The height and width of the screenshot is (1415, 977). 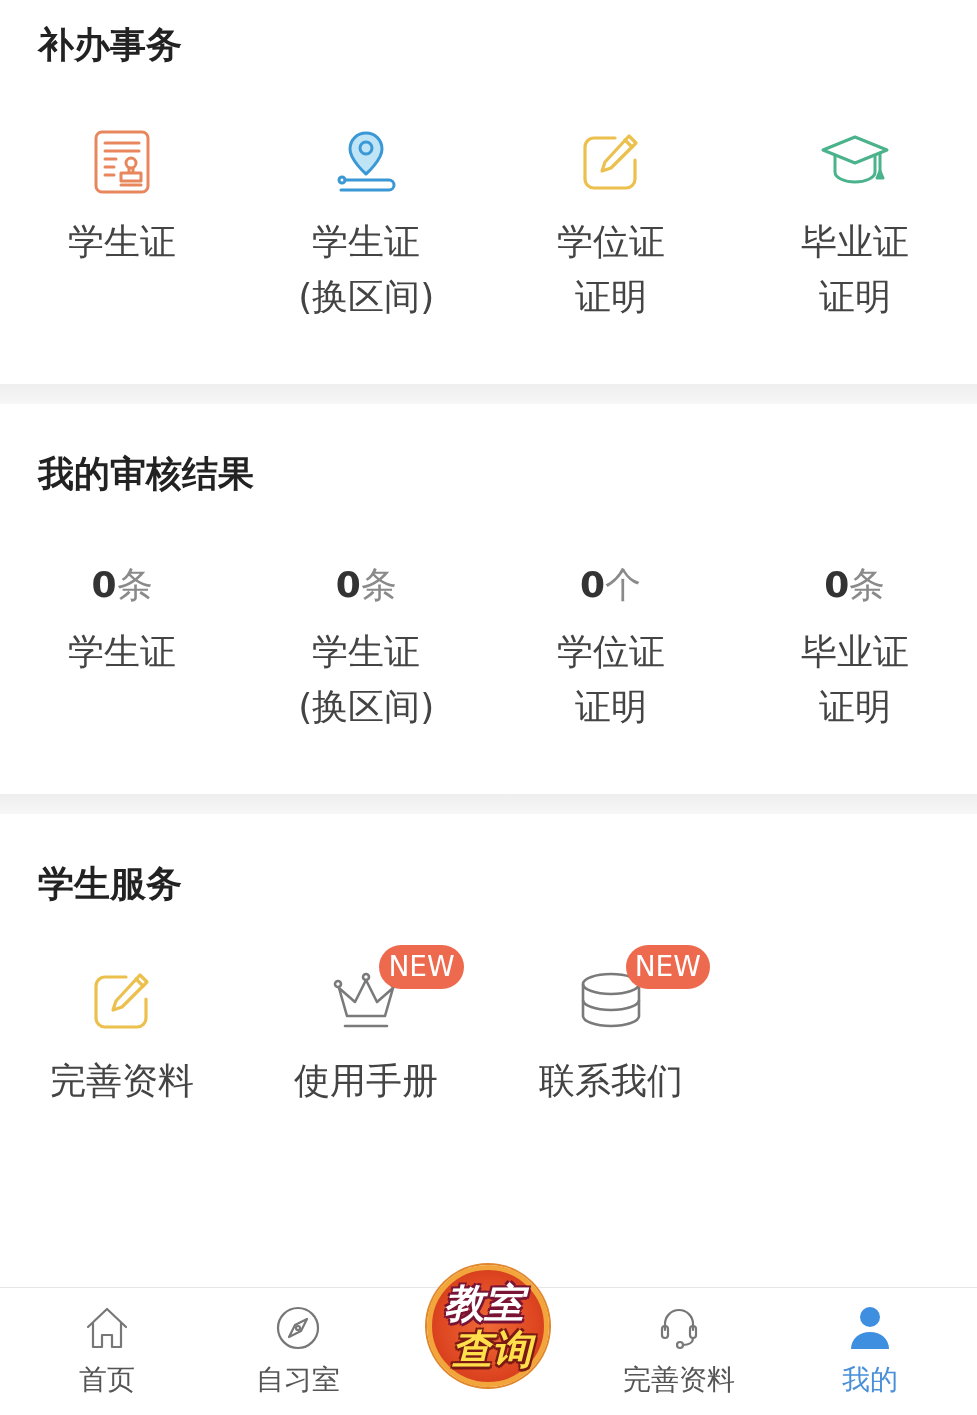 What do you see at coordinates (854, 679) in the screenshot?
I see `category-label: 毕业证证明` at bounding box center [854, 679].